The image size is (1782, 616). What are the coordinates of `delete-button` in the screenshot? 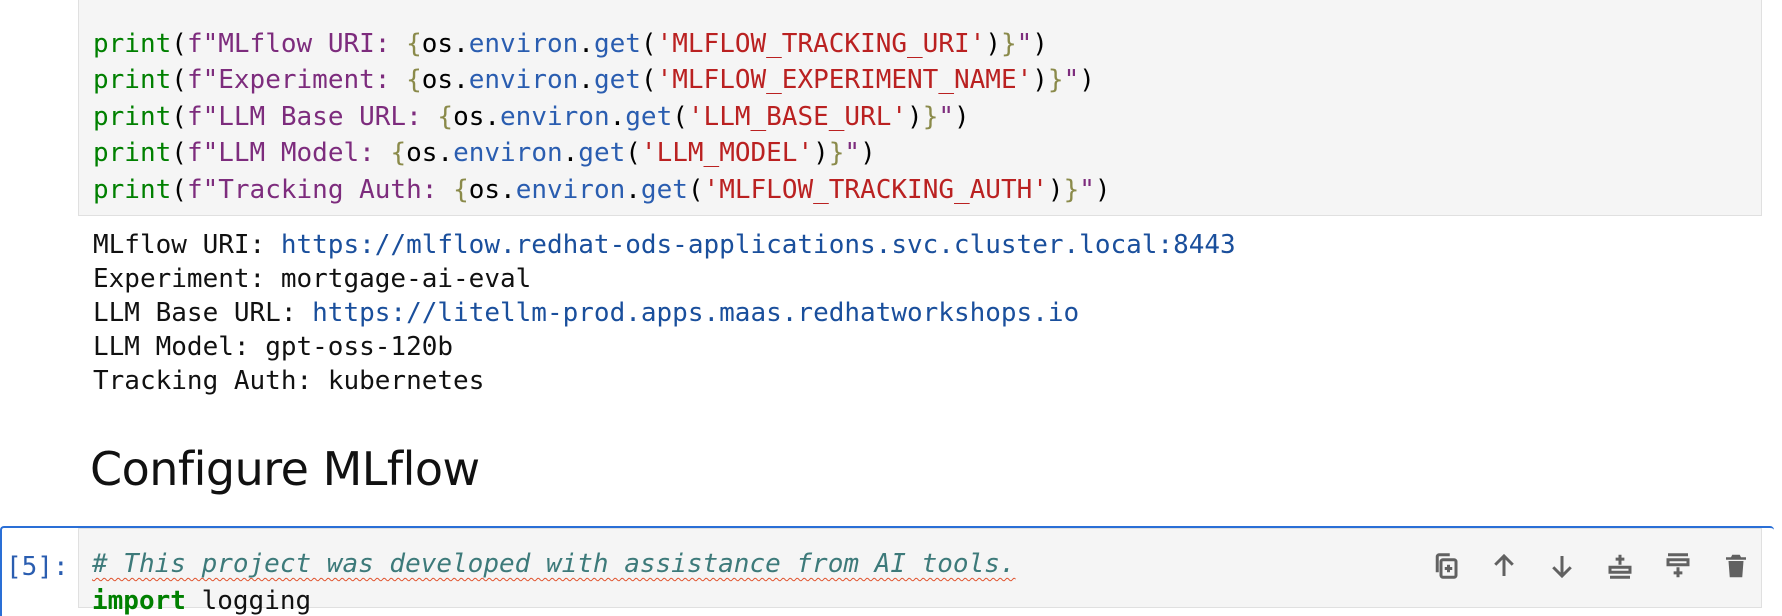 It's located at (1736, 566).